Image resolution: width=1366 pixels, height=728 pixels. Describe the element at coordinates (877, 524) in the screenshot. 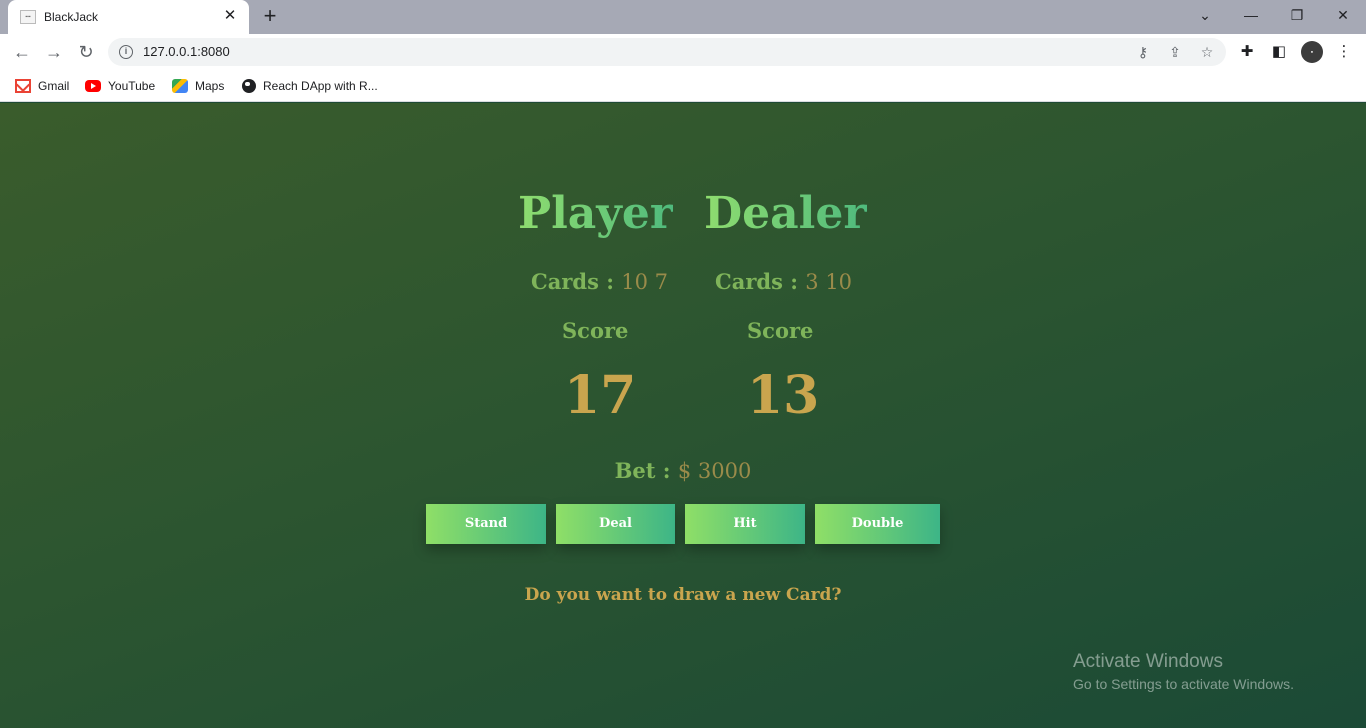

I see `double-button: Double` at that location.